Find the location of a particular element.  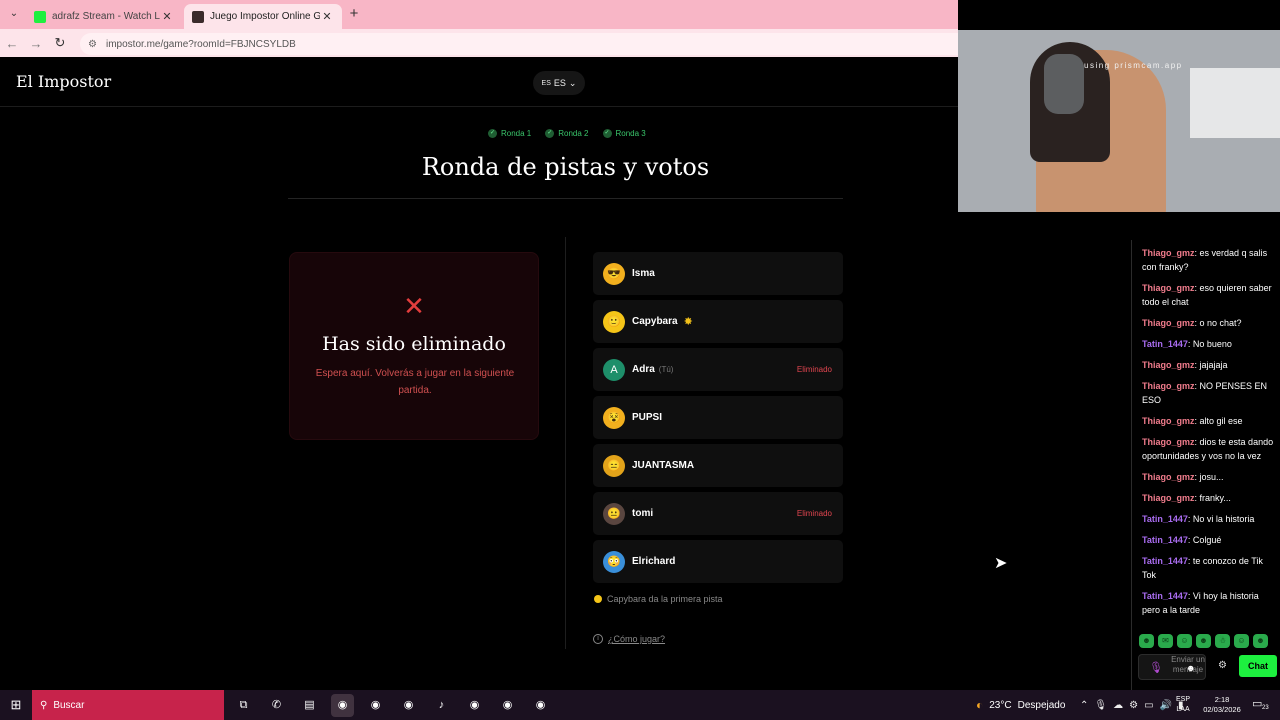

tab-impostor: Juego Impostor Online Gratis ✕ is located at coordinates (263, 16).